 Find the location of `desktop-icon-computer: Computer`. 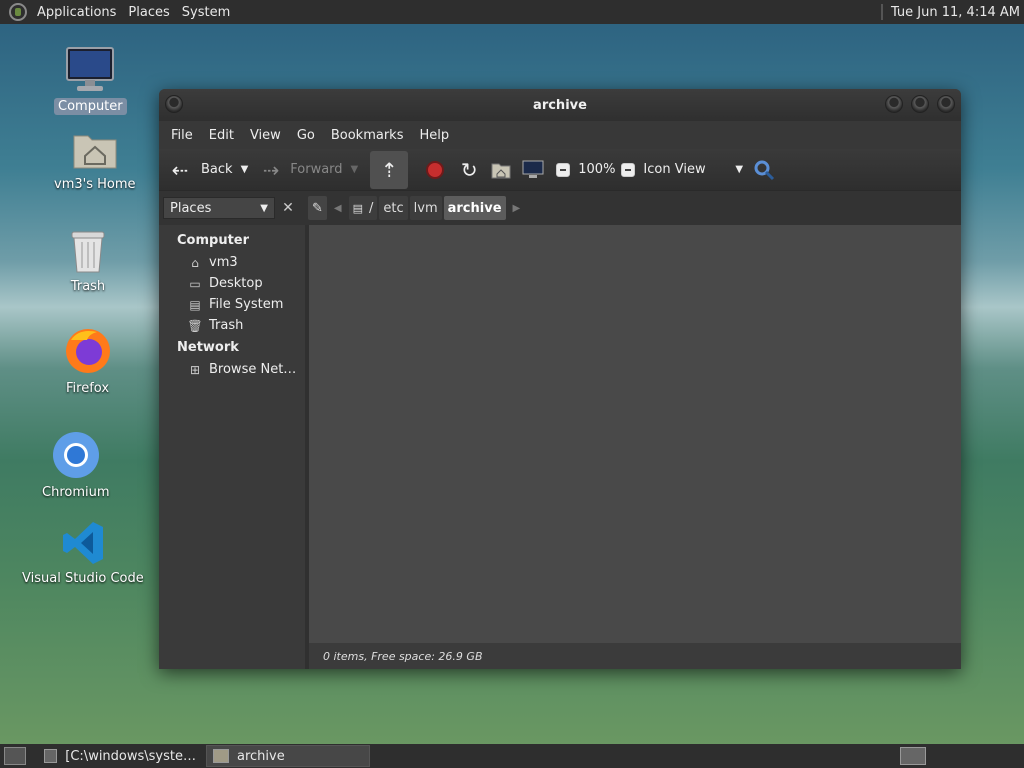

desktop-icon-computer: Computer is located at coordinates (90, 80).